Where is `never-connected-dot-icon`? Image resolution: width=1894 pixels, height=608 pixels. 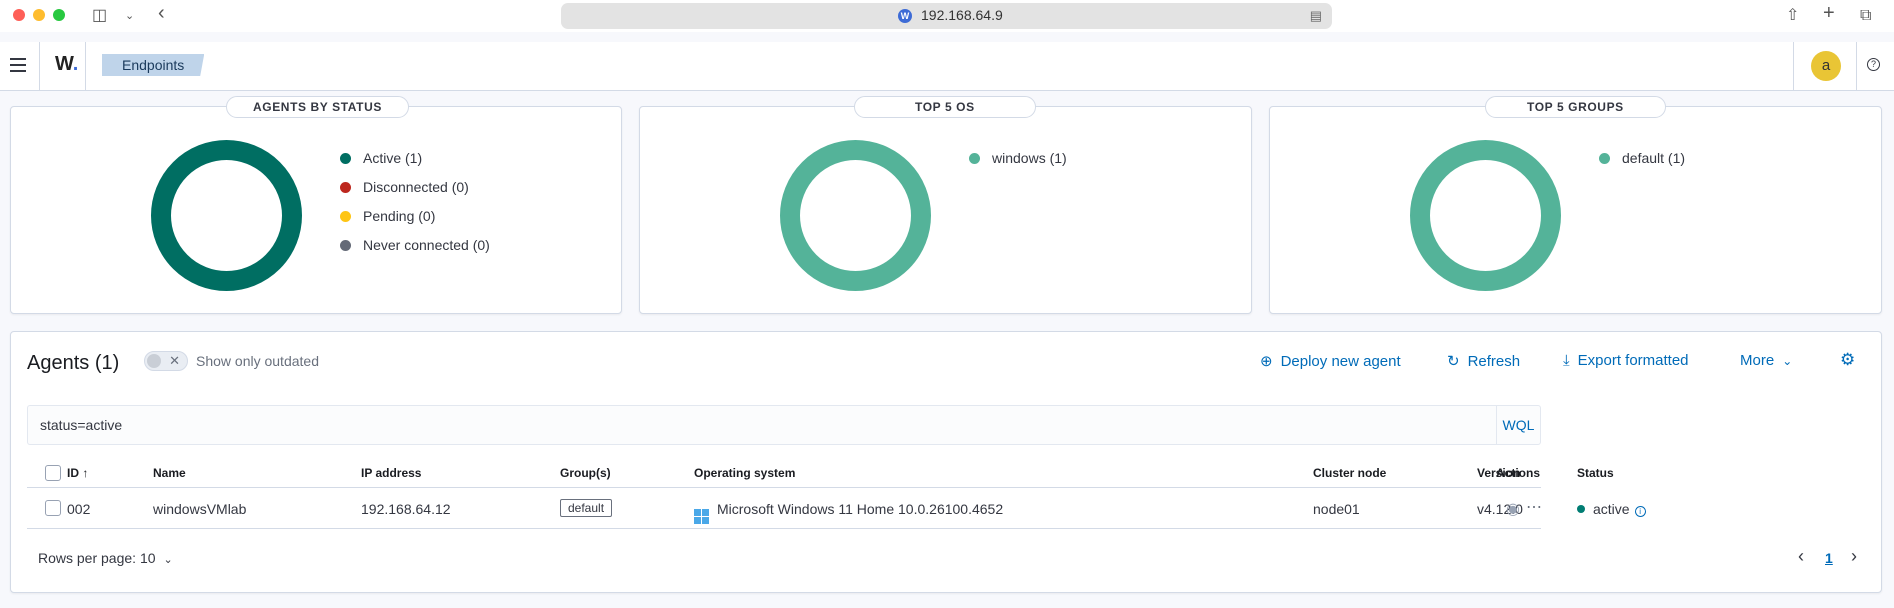
never-connected-dot-icon is located at coordinates (345, 245).